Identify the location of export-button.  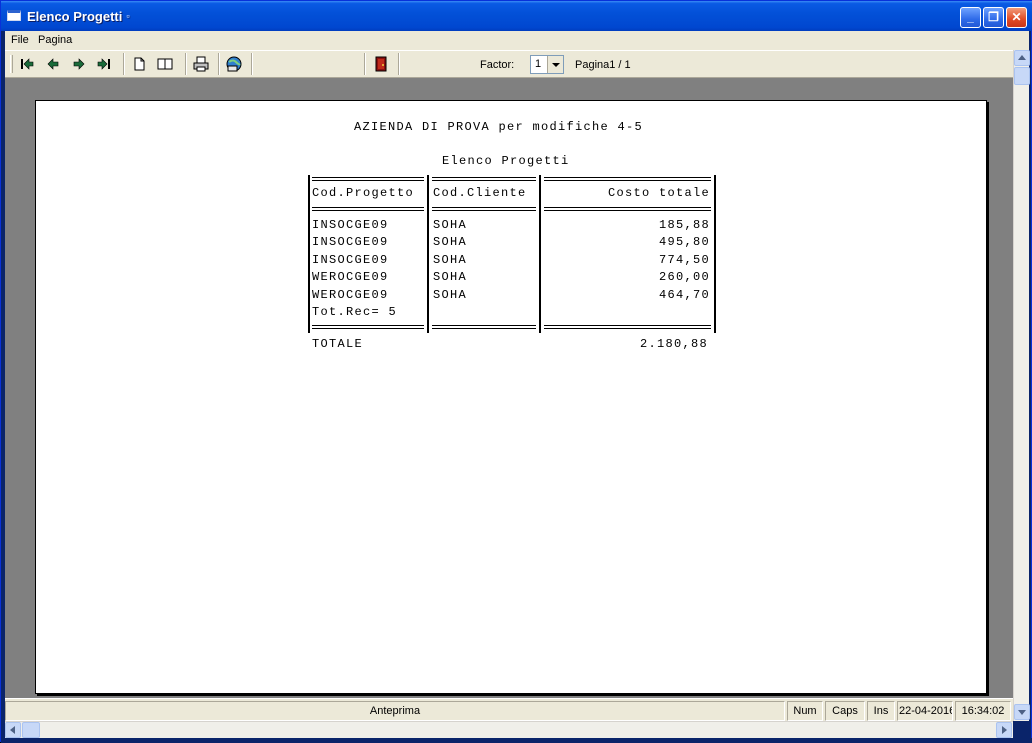
(234, 64).